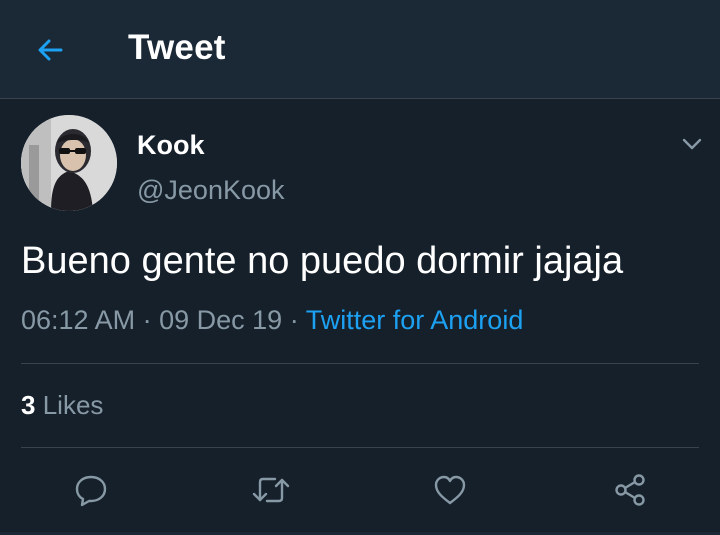 The height and width of the screenshot is (535, 720). What do you see at coordinates (73, 405) in the screenshot?
I see `likes-label: Likes` at bounding box center [73, 405].